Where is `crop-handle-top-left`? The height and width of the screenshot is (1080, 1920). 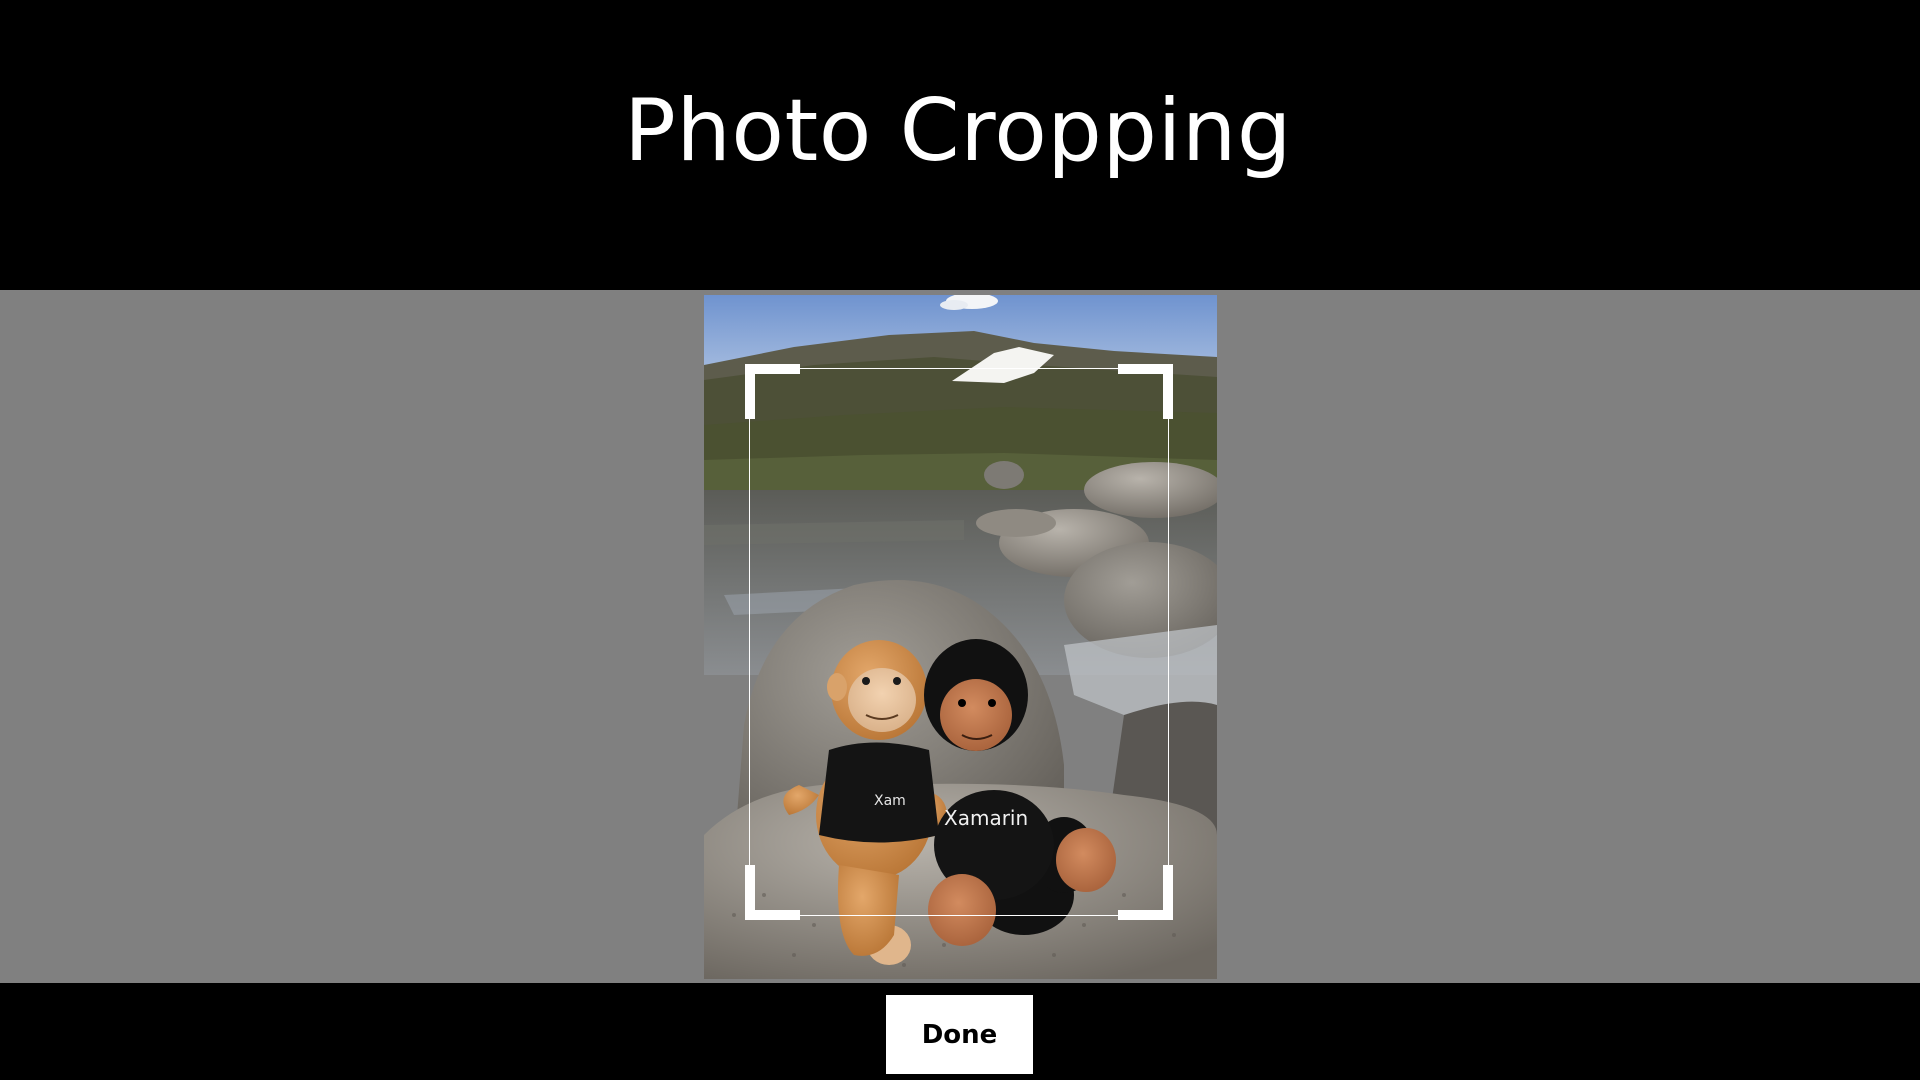 crop-handle-top-left is located at coordinates (772, 391).